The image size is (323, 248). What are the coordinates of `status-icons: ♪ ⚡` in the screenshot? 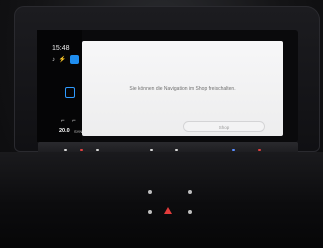 It's located at (60, 60).